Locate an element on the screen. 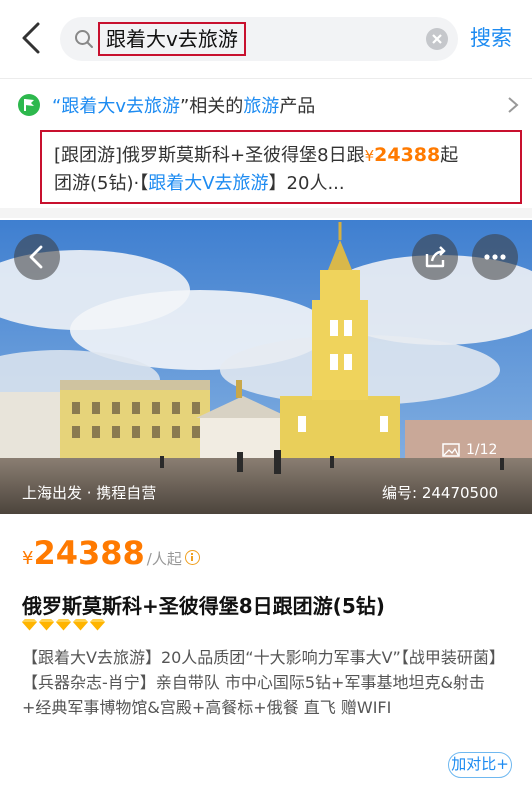 This screenshot has width=532, height=801. section-gap is located at coordinates (266, 213).